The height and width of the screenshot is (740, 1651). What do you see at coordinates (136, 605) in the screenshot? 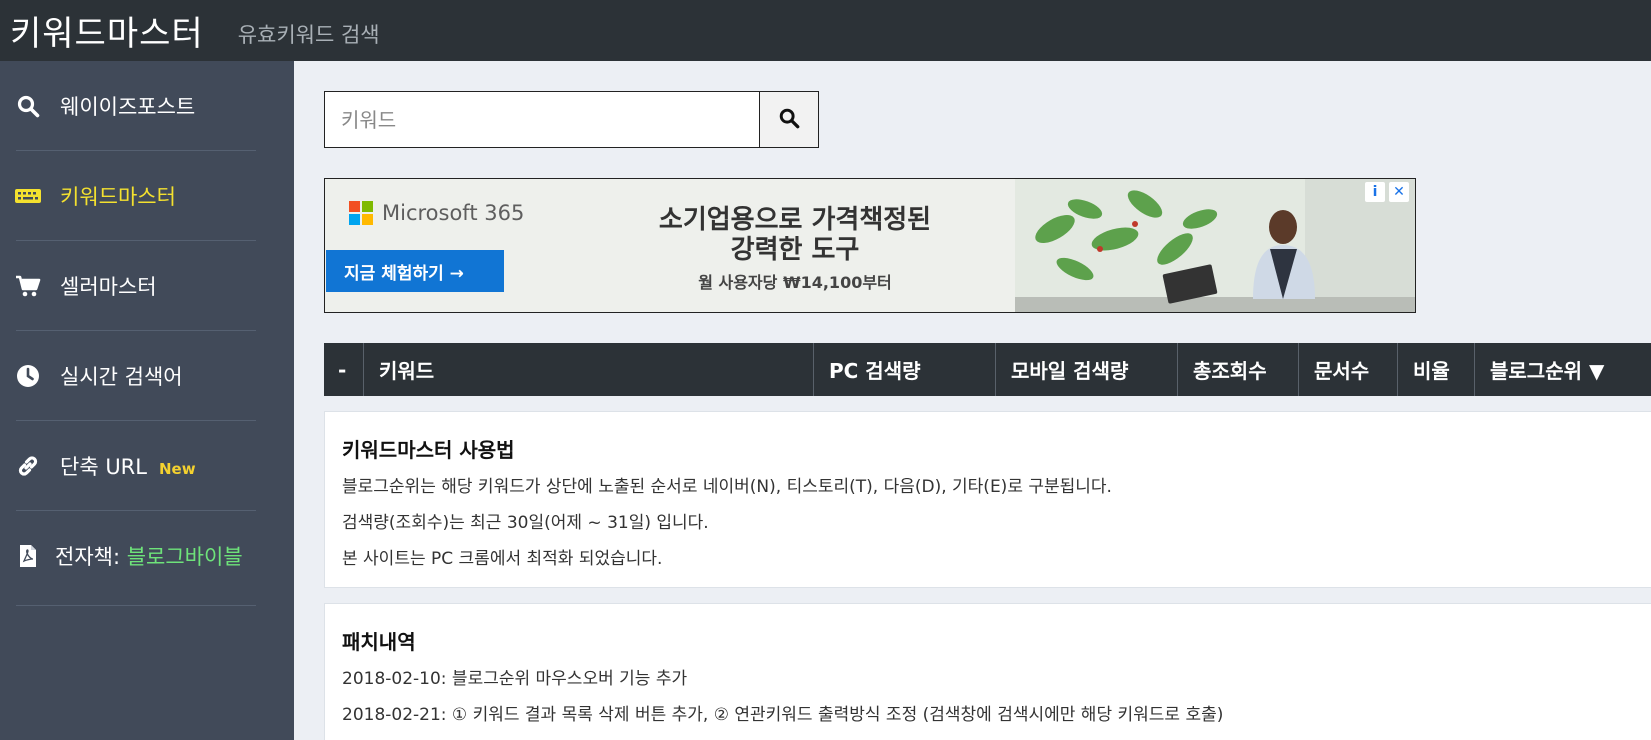
I see `sidebar-divider` at bounding box center [136, 605].